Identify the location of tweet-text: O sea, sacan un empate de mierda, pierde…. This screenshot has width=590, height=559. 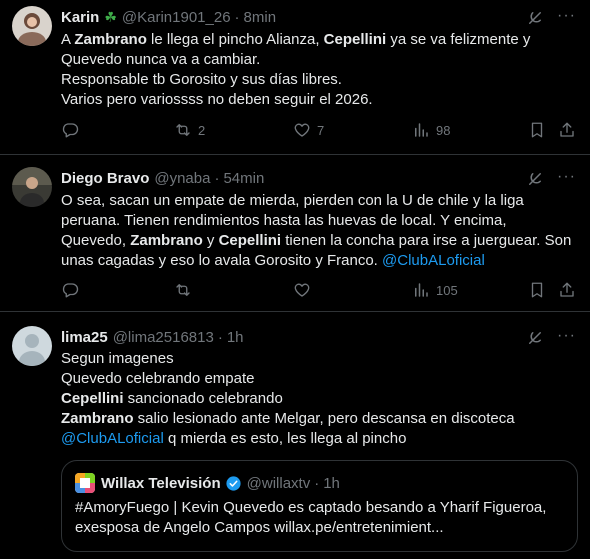
(321, 231).